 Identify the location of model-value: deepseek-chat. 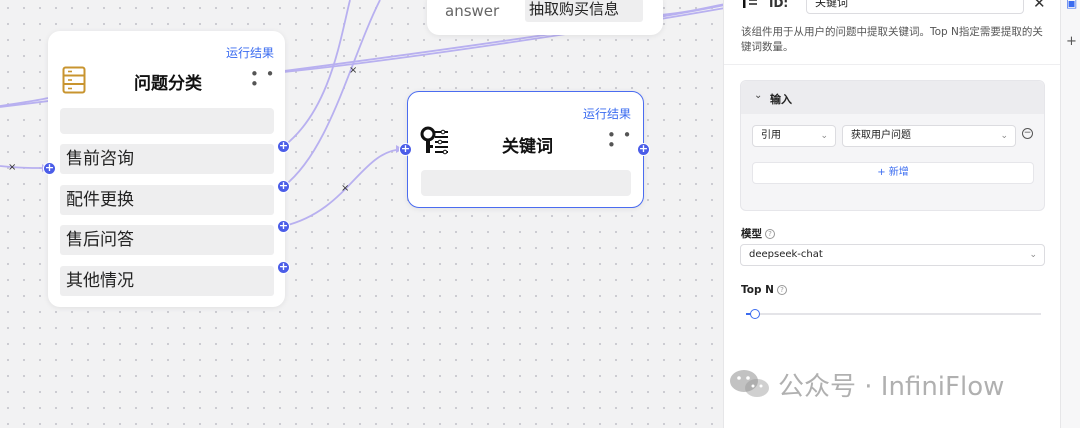
(786, 254).